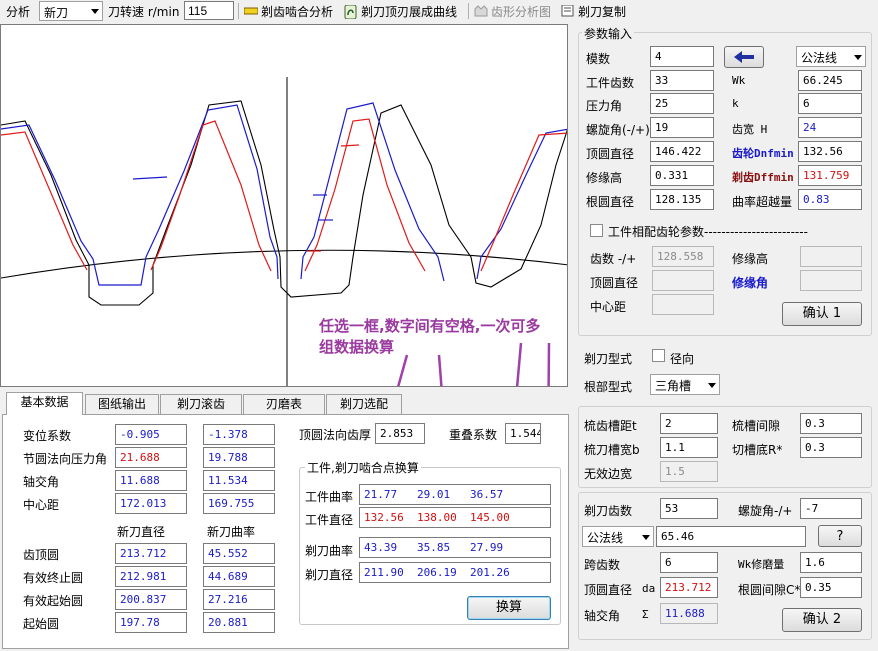  I want to click on mate-edge-angle-field, so click(831, 280).